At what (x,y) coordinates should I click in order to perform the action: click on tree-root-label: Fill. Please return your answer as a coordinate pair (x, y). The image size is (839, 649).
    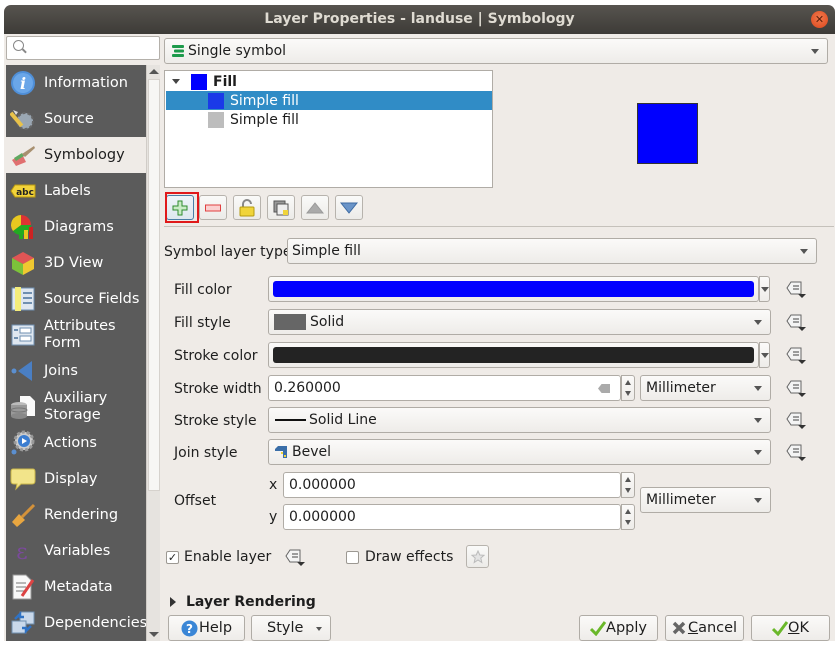
    Looking at the image, I should click on (225, 81).